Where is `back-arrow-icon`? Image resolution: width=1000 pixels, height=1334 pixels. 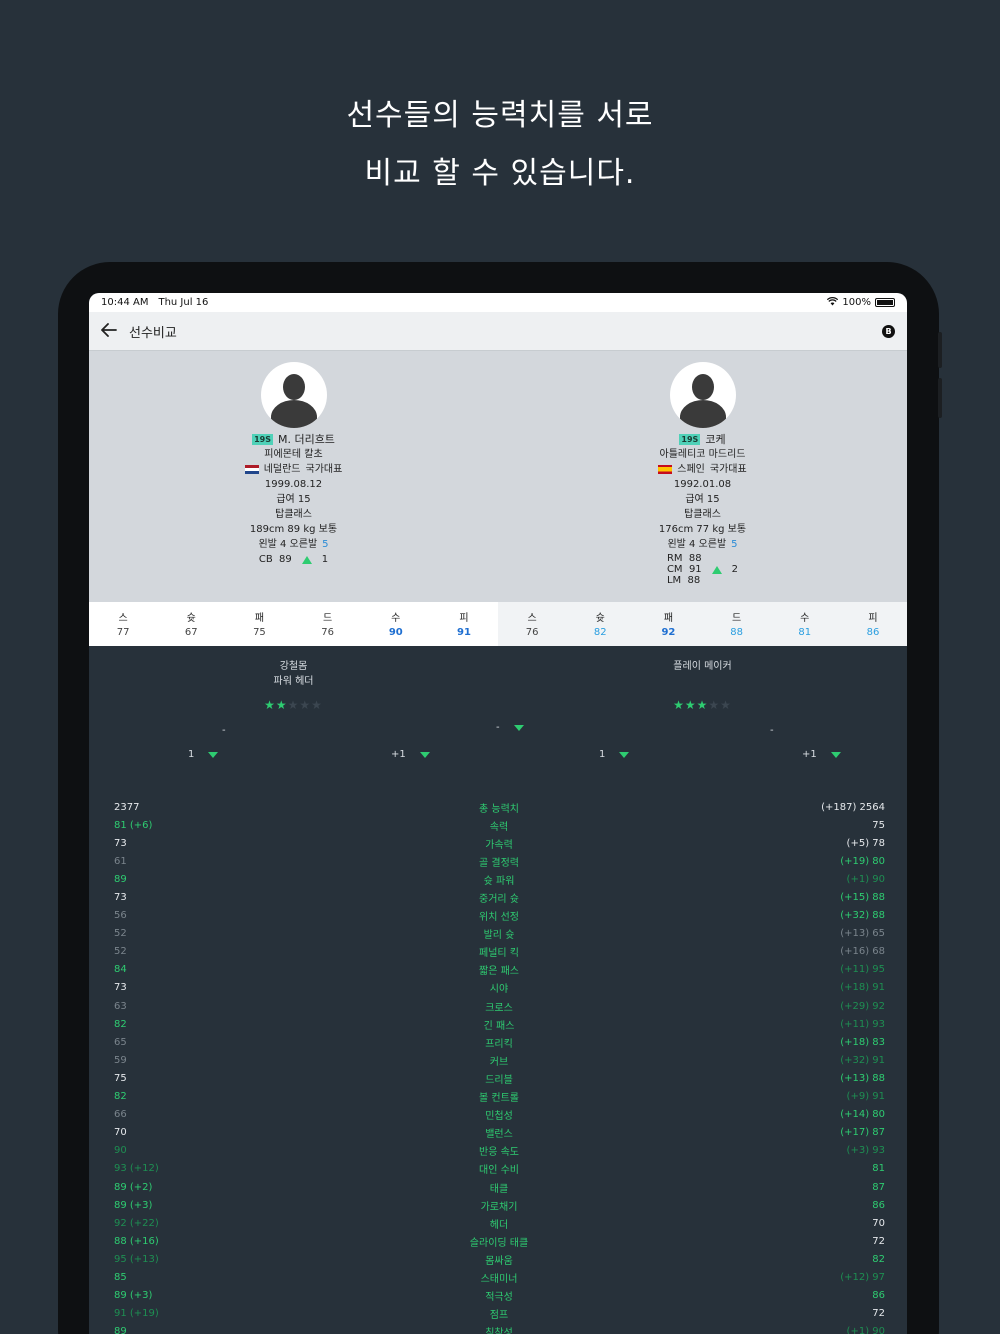 back-arrow-icon is located at coordinates (114, 331).